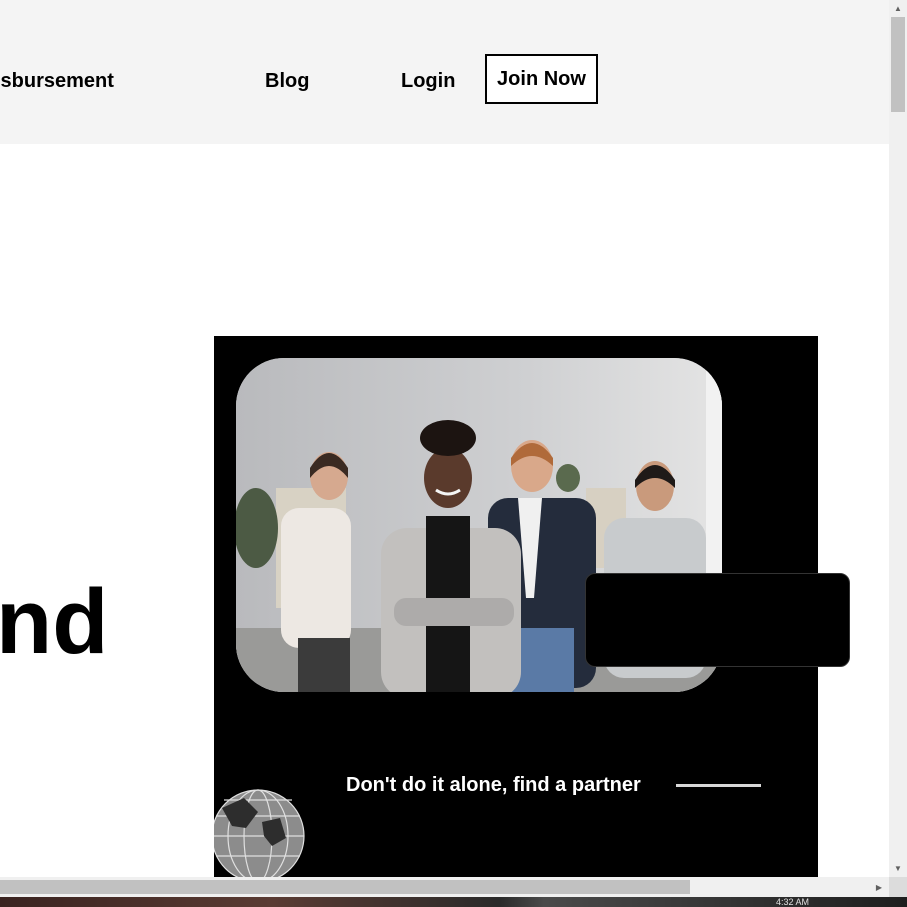 This screenshot has height=907, width=907. Describe the element at coordinates (493, 785) in the screenshot. I see `partner-tagline: Don't do it alone, find a partner` at that location.